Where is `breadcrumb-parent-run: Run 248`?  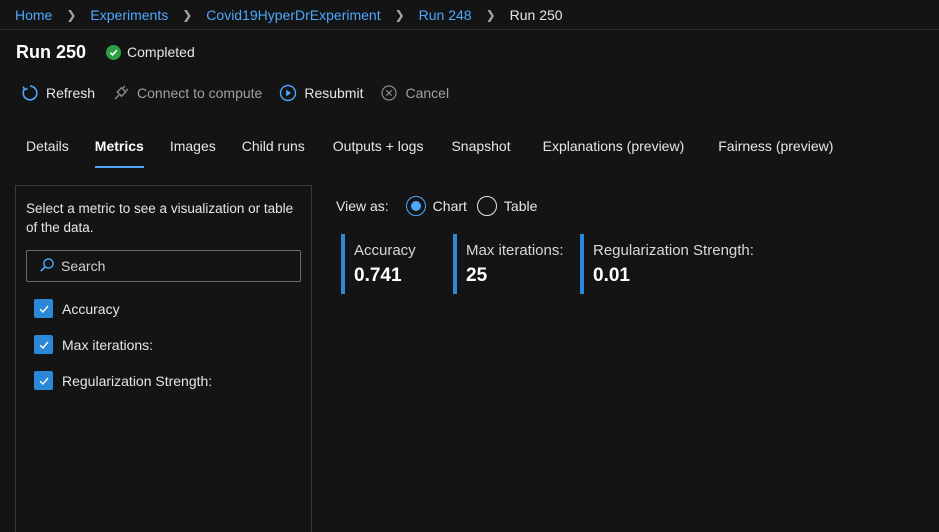 breadcrumb-parent-run: Run 248 is located at coordinates (445, 15).